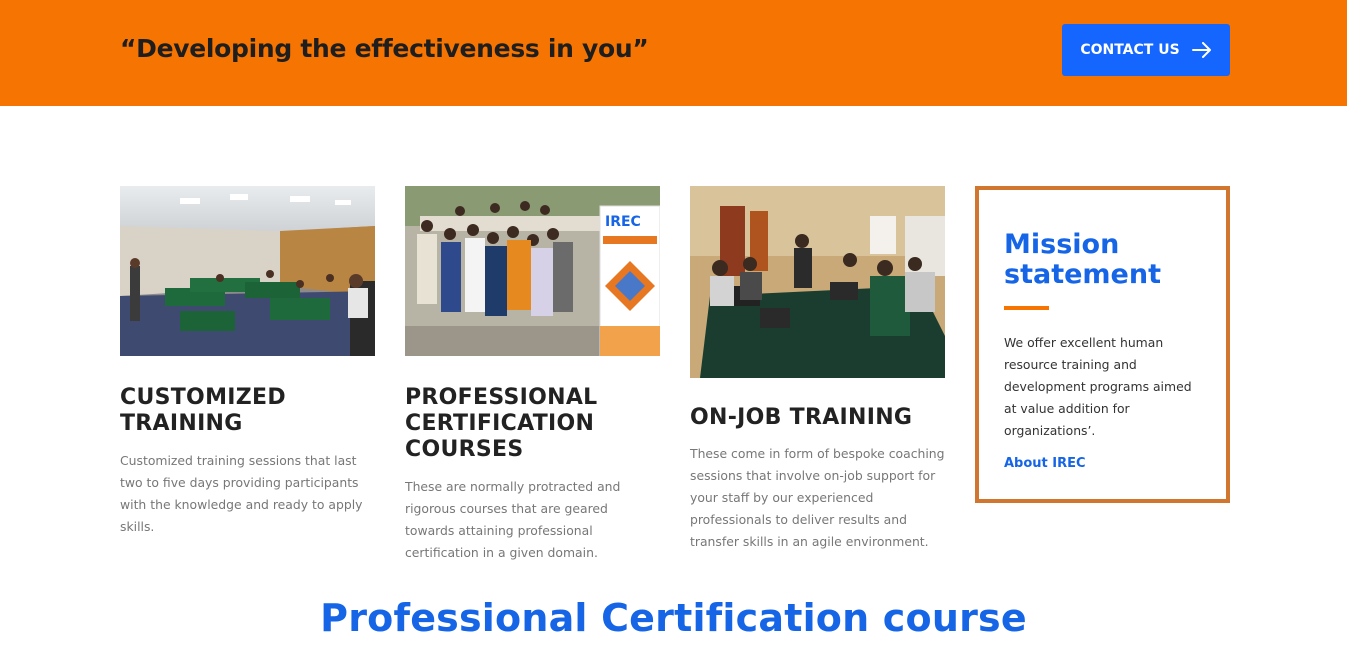 This screenshot has height=646, width=1347. I want to click on arrow-right-icon, so click(1201, 50).